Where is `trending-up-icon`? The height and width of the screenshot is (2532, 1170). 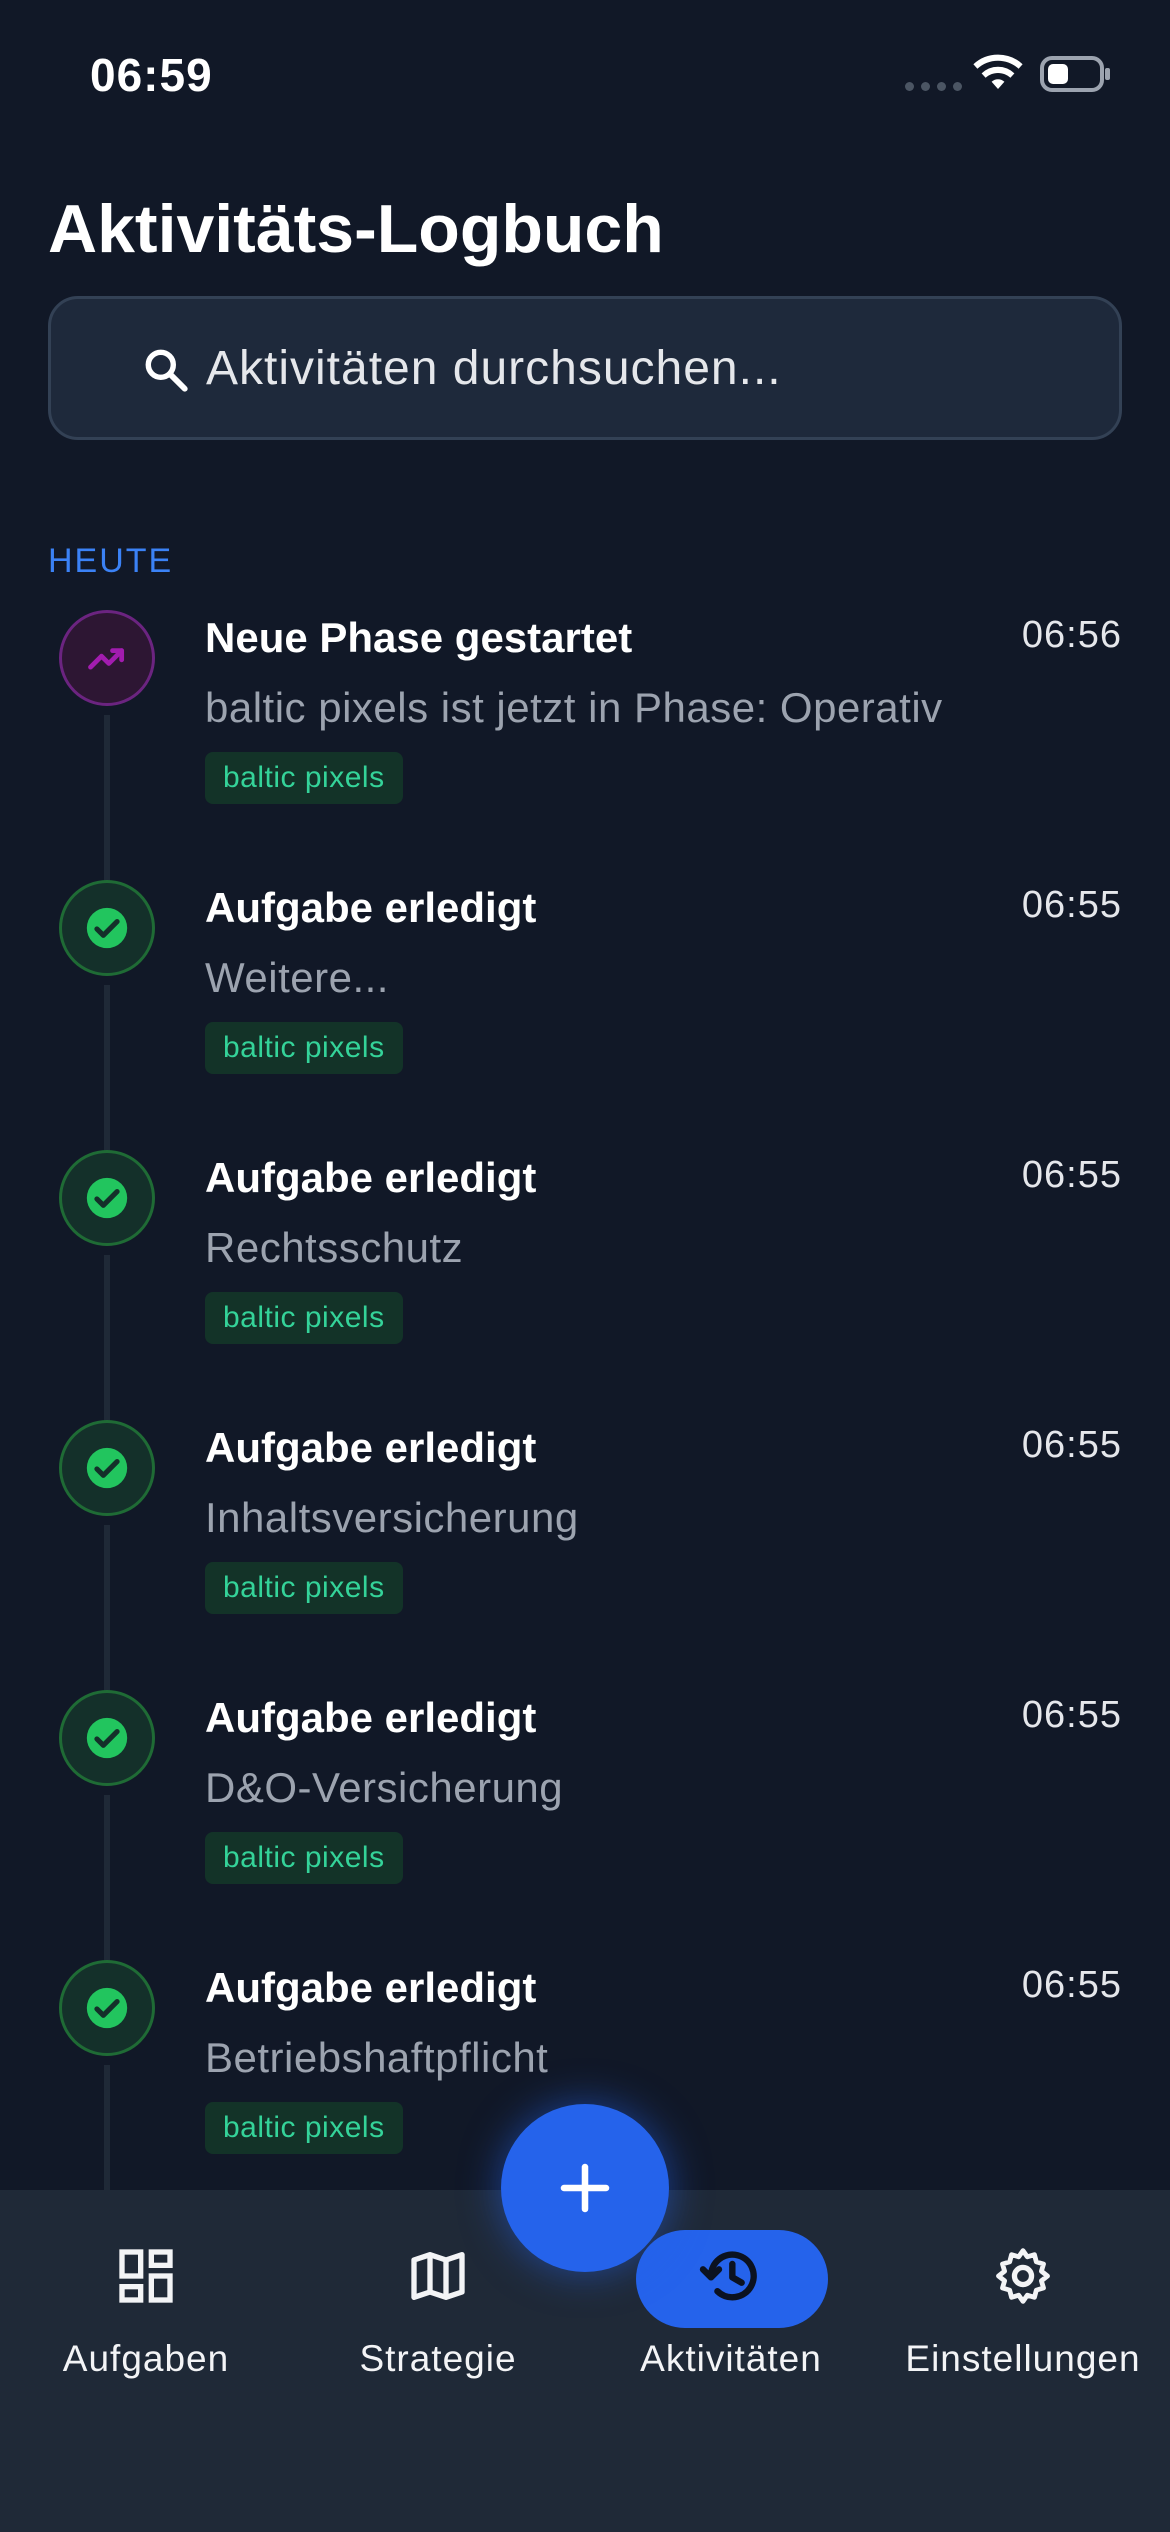
trending-up-icon is located at coordinates (107, 658).